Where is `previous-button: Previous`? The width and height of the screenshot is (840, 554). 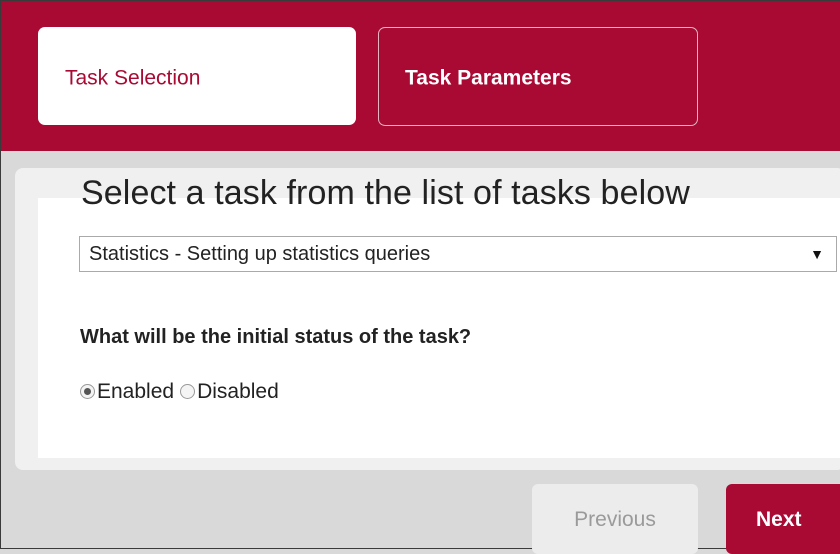
previous-button: Previous is located at coordinates (615, 519).